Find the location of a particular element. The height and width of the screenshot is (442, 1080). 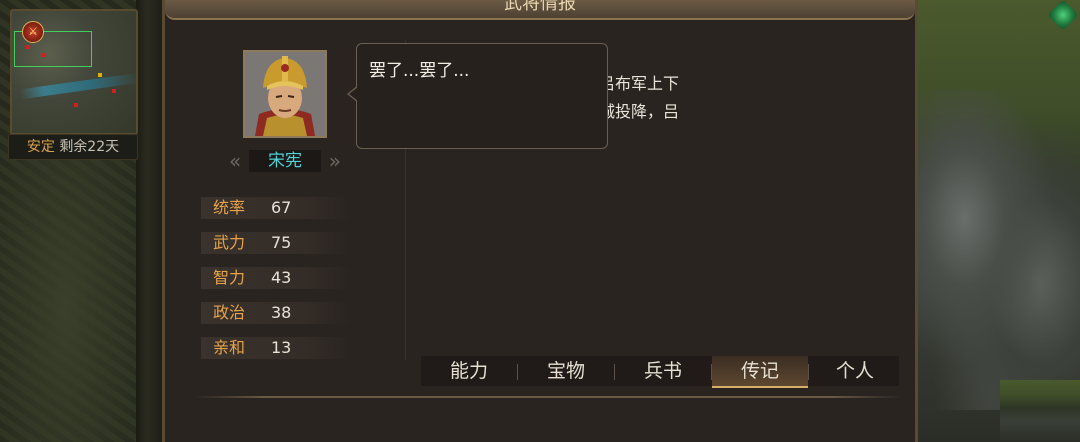

minimap: ⚔ is located at coordinates (74, 72).